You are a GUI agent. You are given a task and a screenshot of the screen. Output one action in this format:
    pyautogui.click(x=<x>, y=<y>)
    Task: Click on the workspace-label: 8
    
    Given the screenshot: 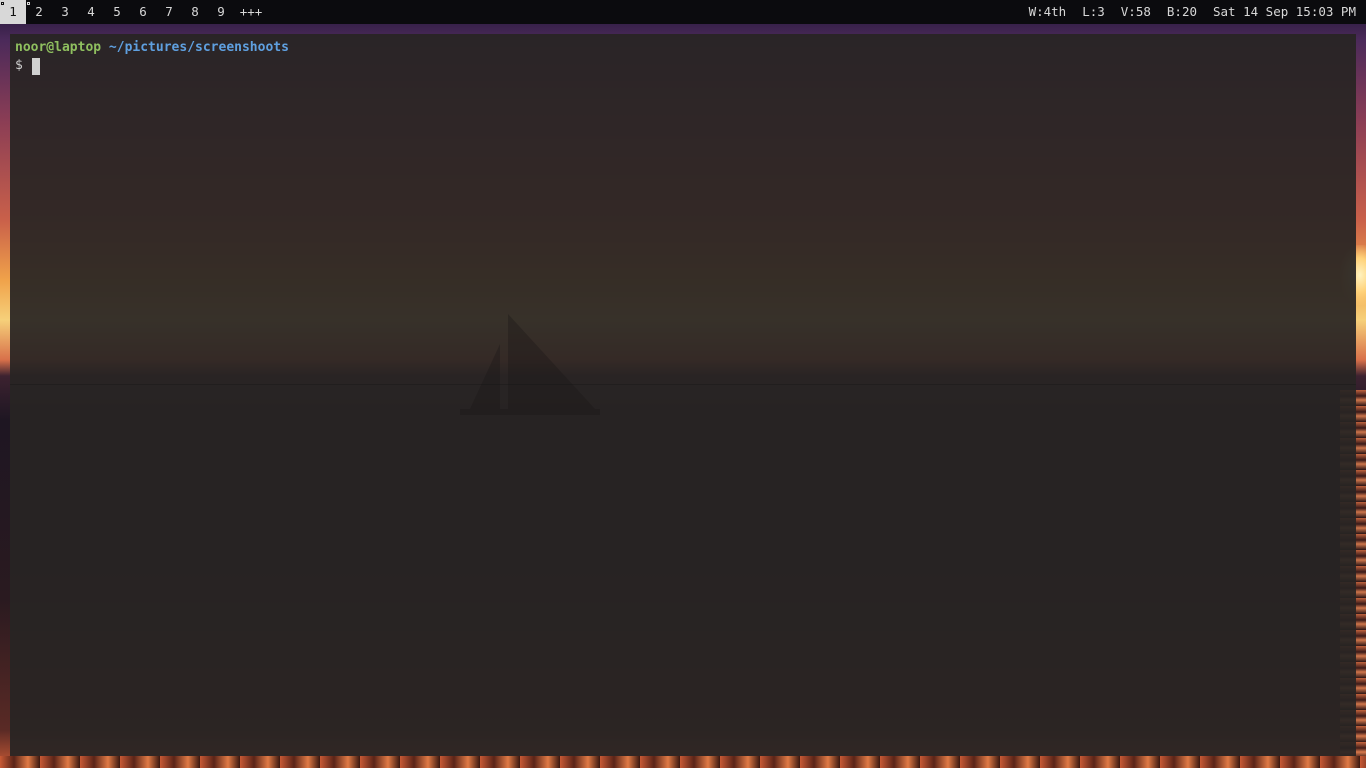 What is the action you would take?
    pyautogui.click(x=195, y=11)
    